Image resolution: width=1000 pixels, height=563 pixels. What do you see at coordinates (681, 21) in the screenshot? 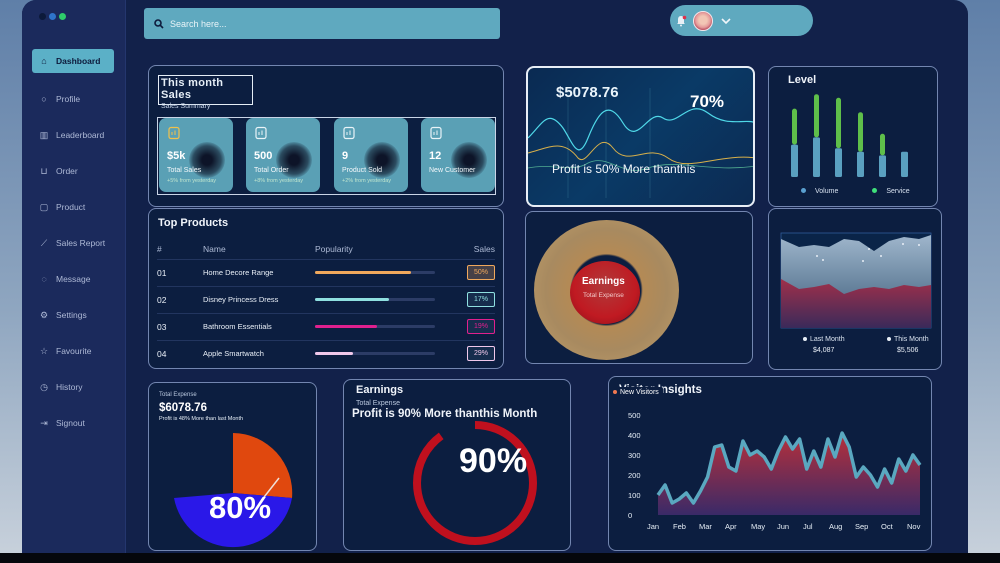
I see `notification-bell-icon` at bounding box center [681, 21].